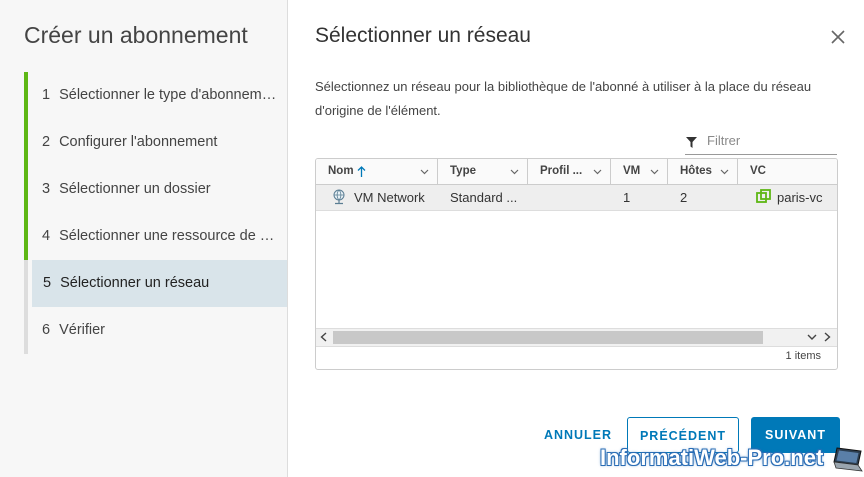 The image size is (864, 477). Describe the element at coordinates (46, 142) in the screenshot. I see `step-number: 2` at that location.